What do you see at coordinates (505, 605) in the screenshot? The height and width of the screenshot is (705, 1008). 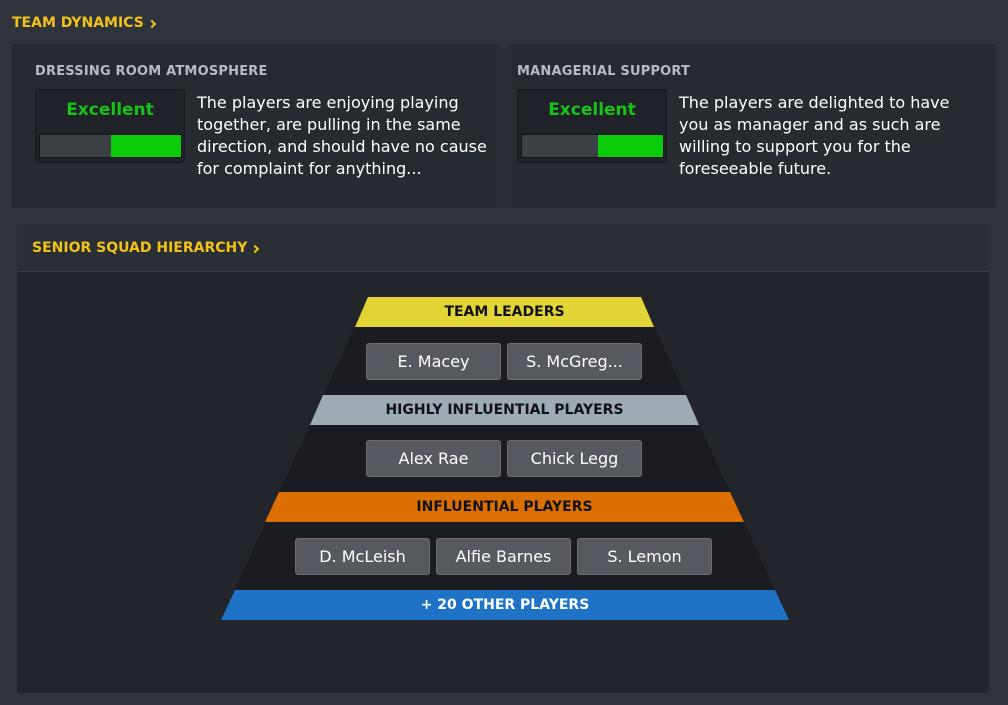 I see `other-players-label: + 20 OTHER PLAYERS` at bounding box center [505, 605].